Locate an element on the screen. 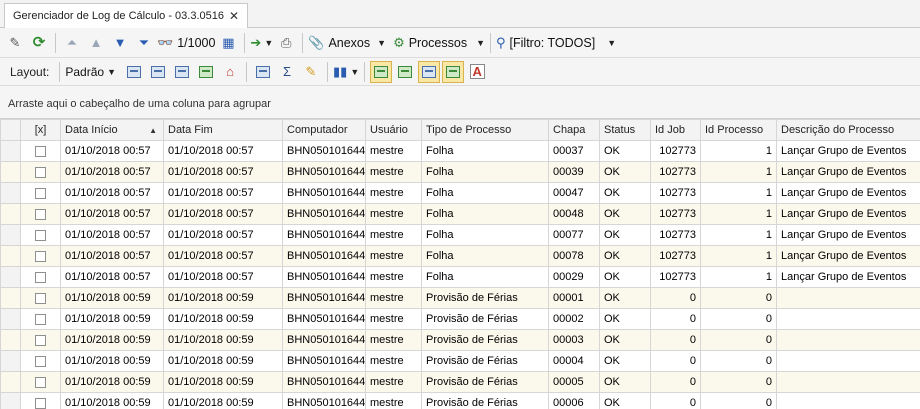 The height and width of the screenshot is (409, 920). cell-chapa: 00078 is located at coordinates (574, 256).